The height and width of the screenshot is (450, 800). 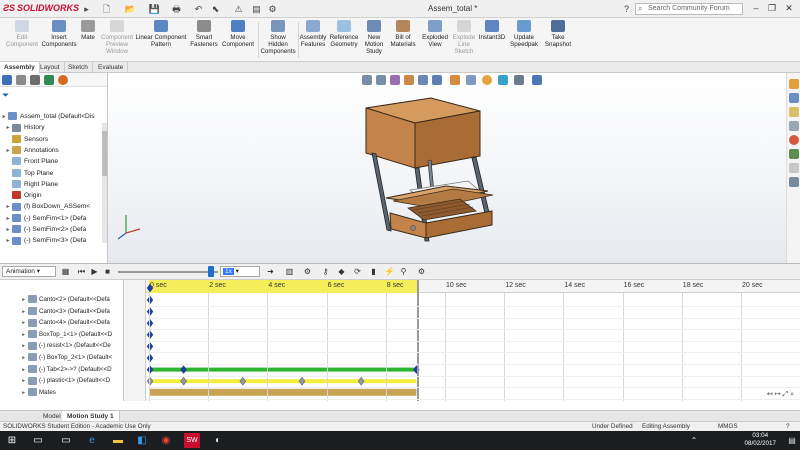 I want to click on feature-tree-item: ▸ Annotations, so click(x=54, y=150).